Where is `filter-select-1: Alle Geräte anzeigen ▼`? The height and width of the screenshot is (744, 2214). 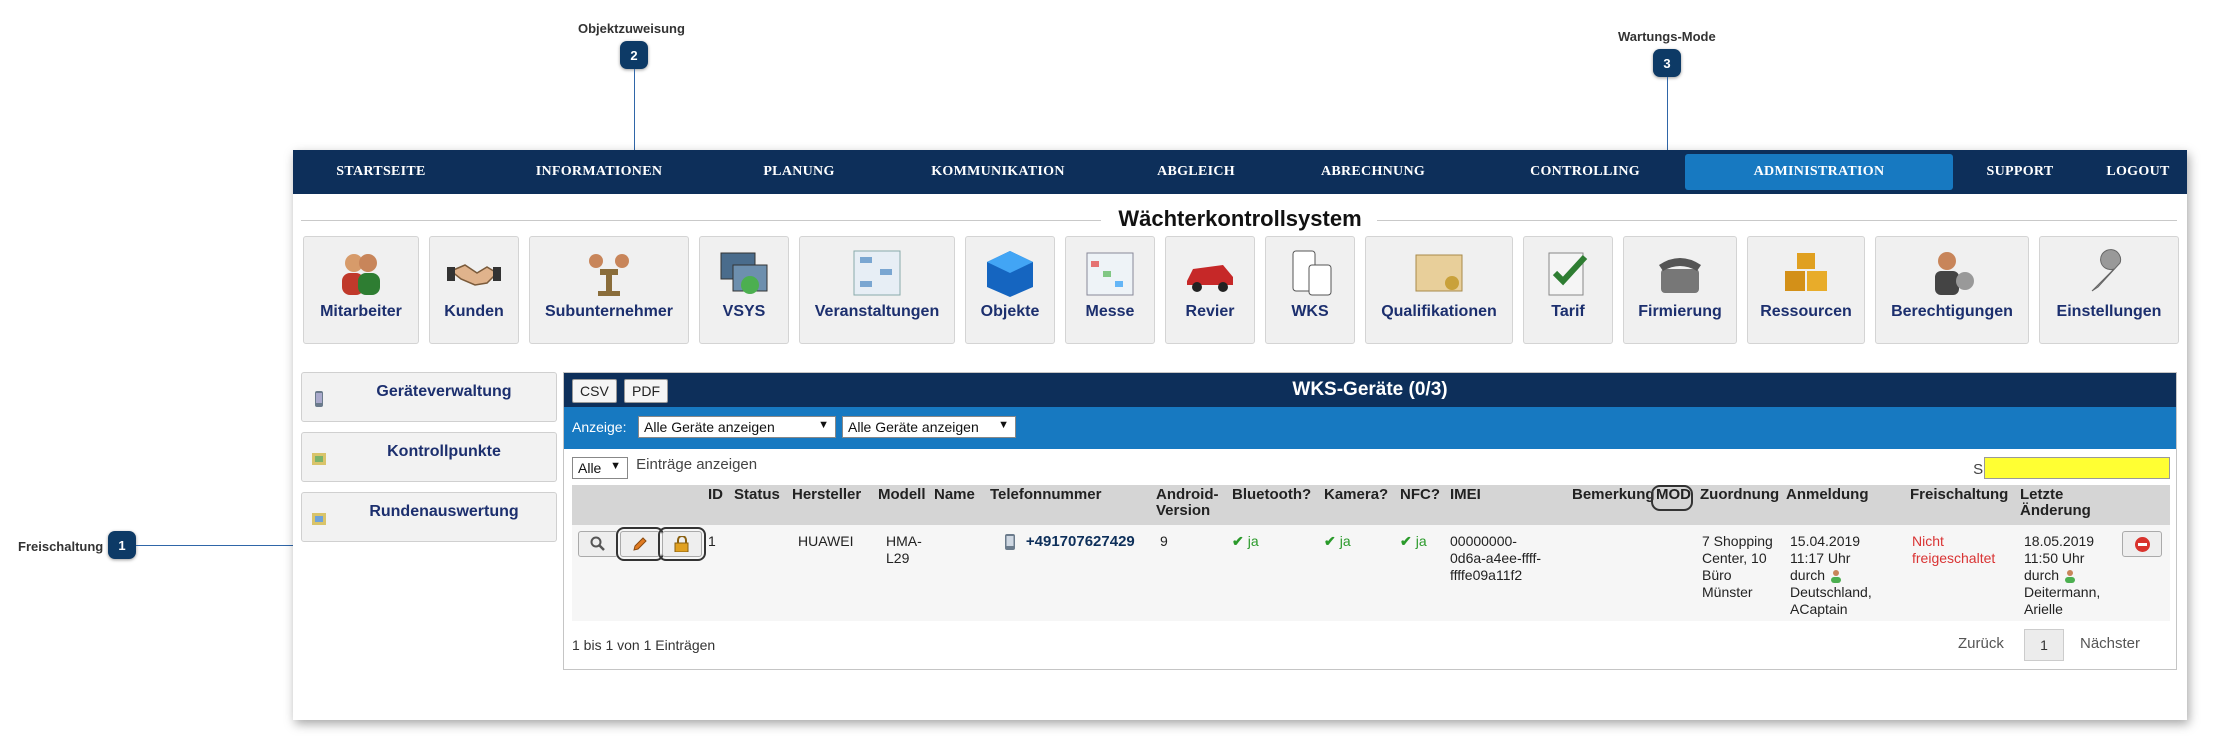 filter-select-1: Alle Geräte anzeigen ▼ is located at coordinates (737, 427).